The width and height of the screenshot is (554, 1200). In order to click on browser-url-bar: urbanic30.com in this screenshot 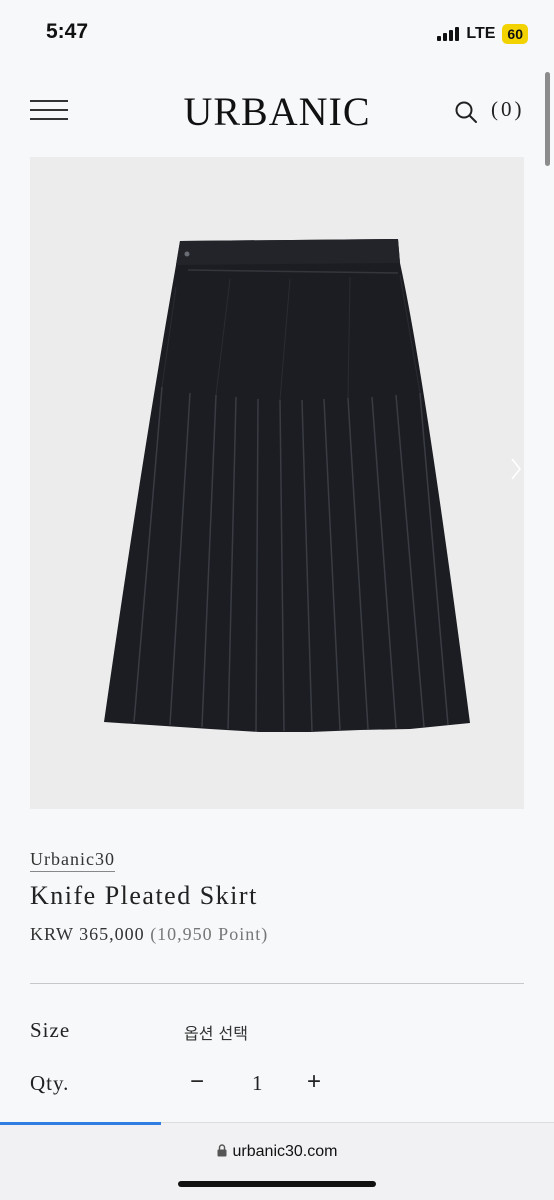, I will do `click(277, 1161)`.